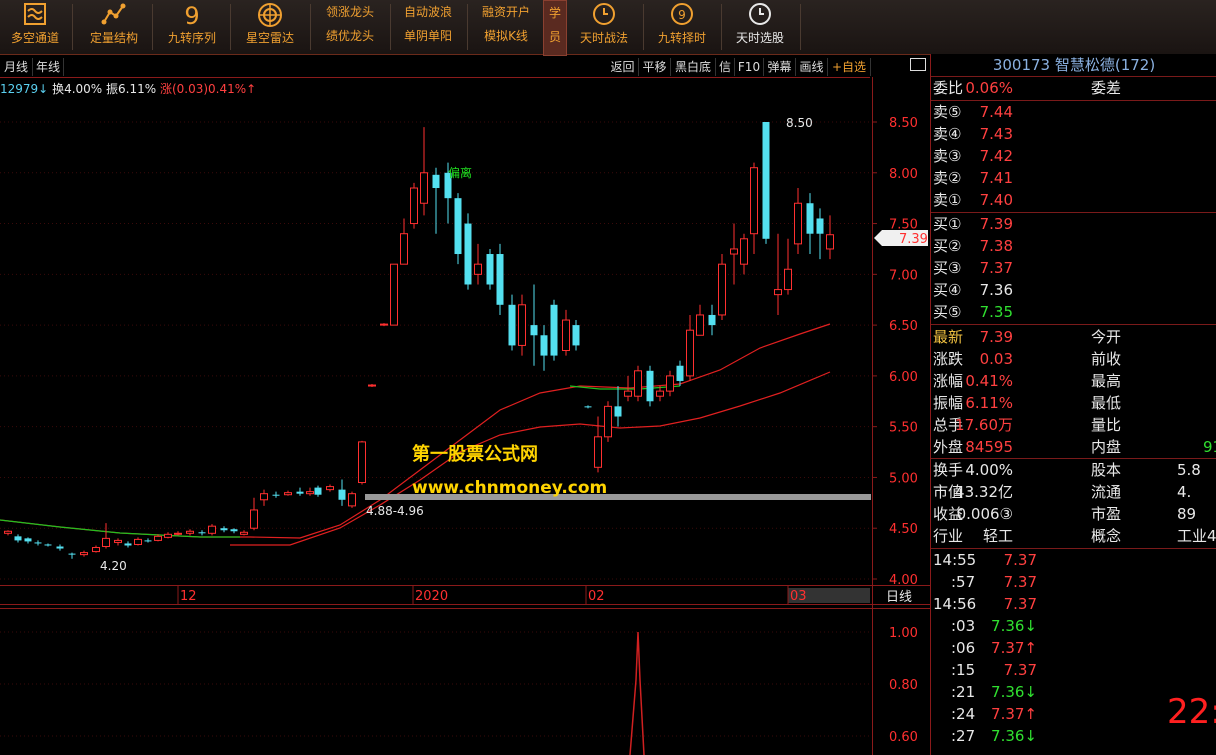 The height and width of the screenshot is (755, 1216). What do you see at coordinates (996, 224) in the screenshot?
I see `bid-price: 7.39` at bounding box center [996, 224].